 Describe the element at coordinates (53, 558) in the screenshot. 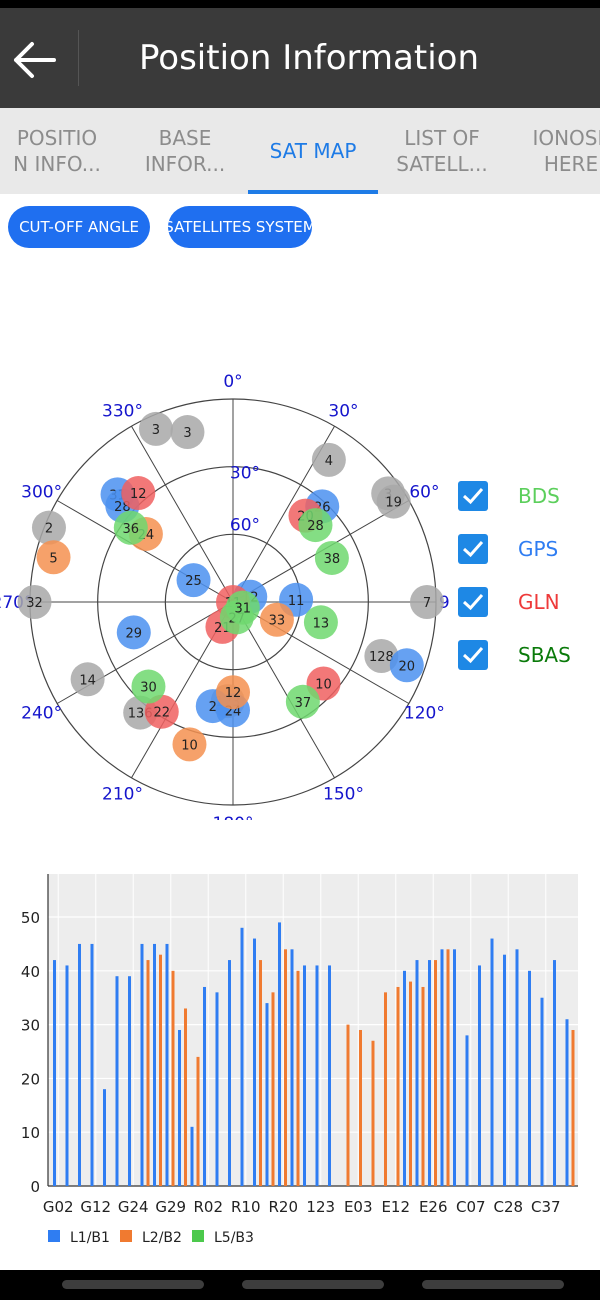

I see `satellite-label: 5` at that location.